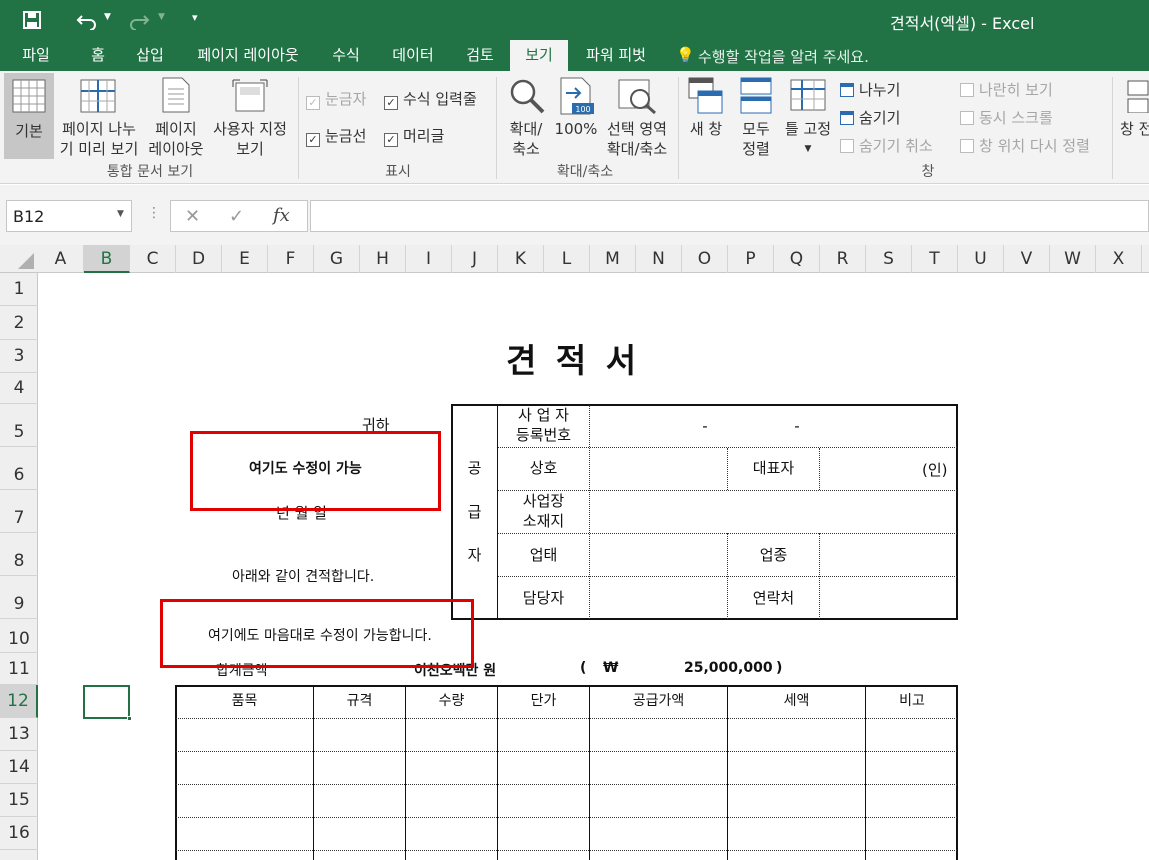 The width and height of the screenshot is (1149, 860). Describe the element at coordinates (1025, 145) in the screenshot. I see `reset-window-position-button: 창 위치 다시 정렬` at that location.